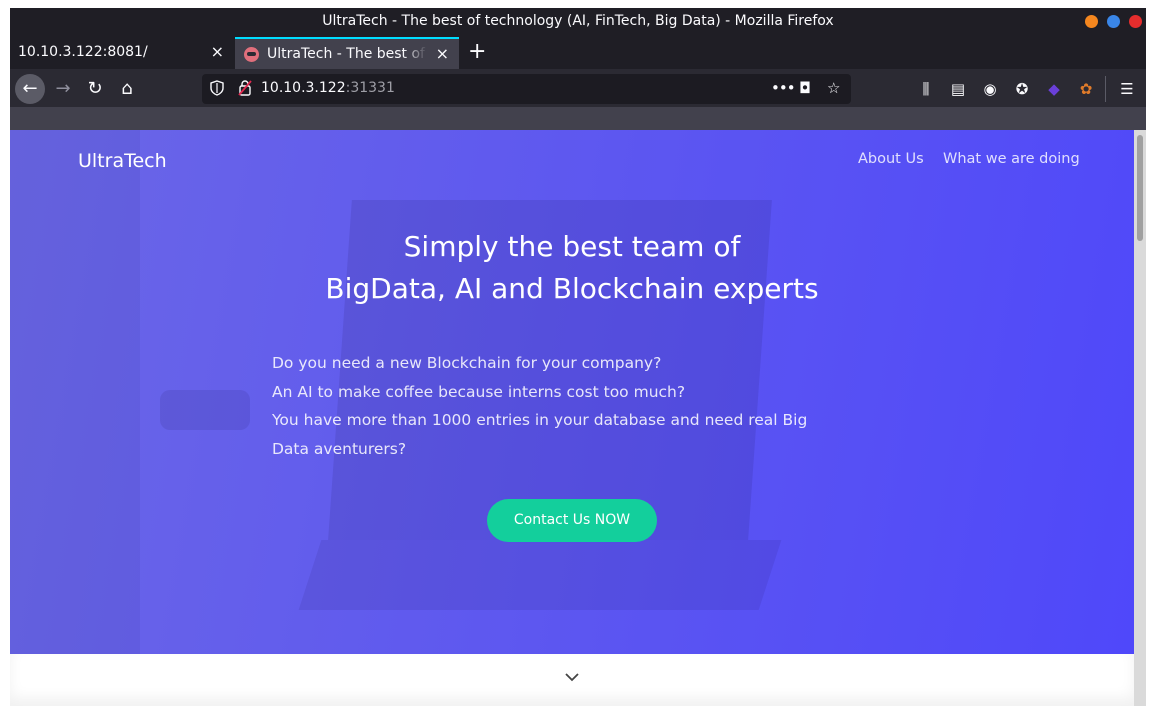  I want to click on url-text: 10.10.3.122:31331, so click(328, 88).